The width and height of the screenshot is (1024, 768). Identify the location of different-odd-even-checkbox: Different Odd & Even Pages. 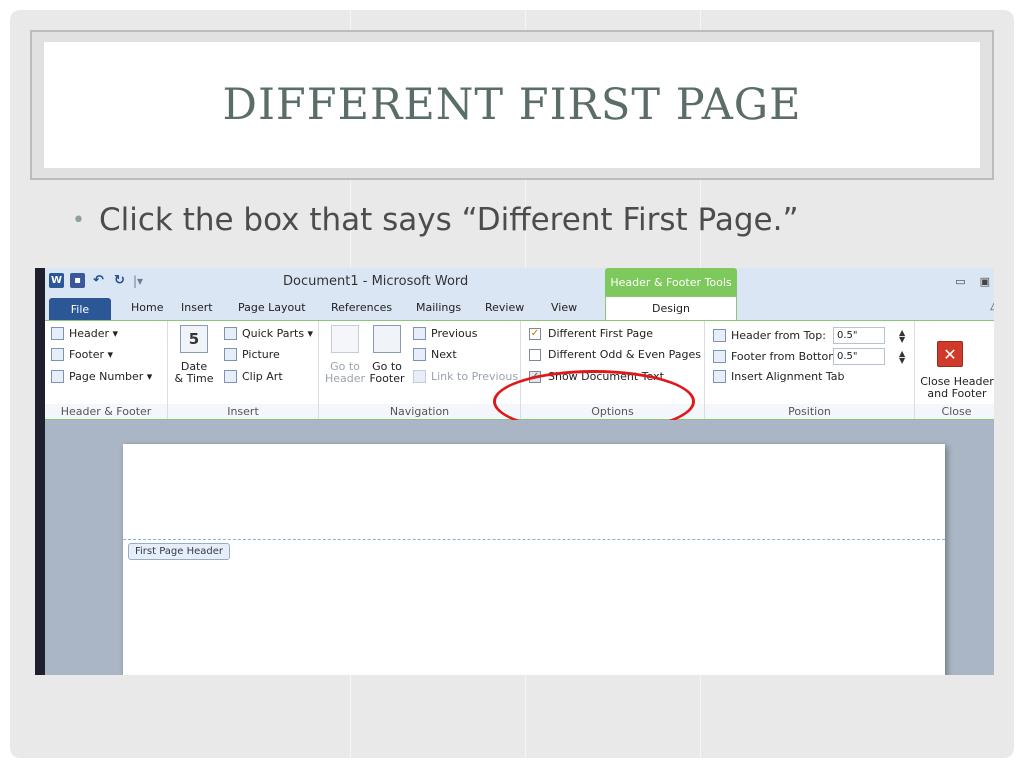
(615, 354).